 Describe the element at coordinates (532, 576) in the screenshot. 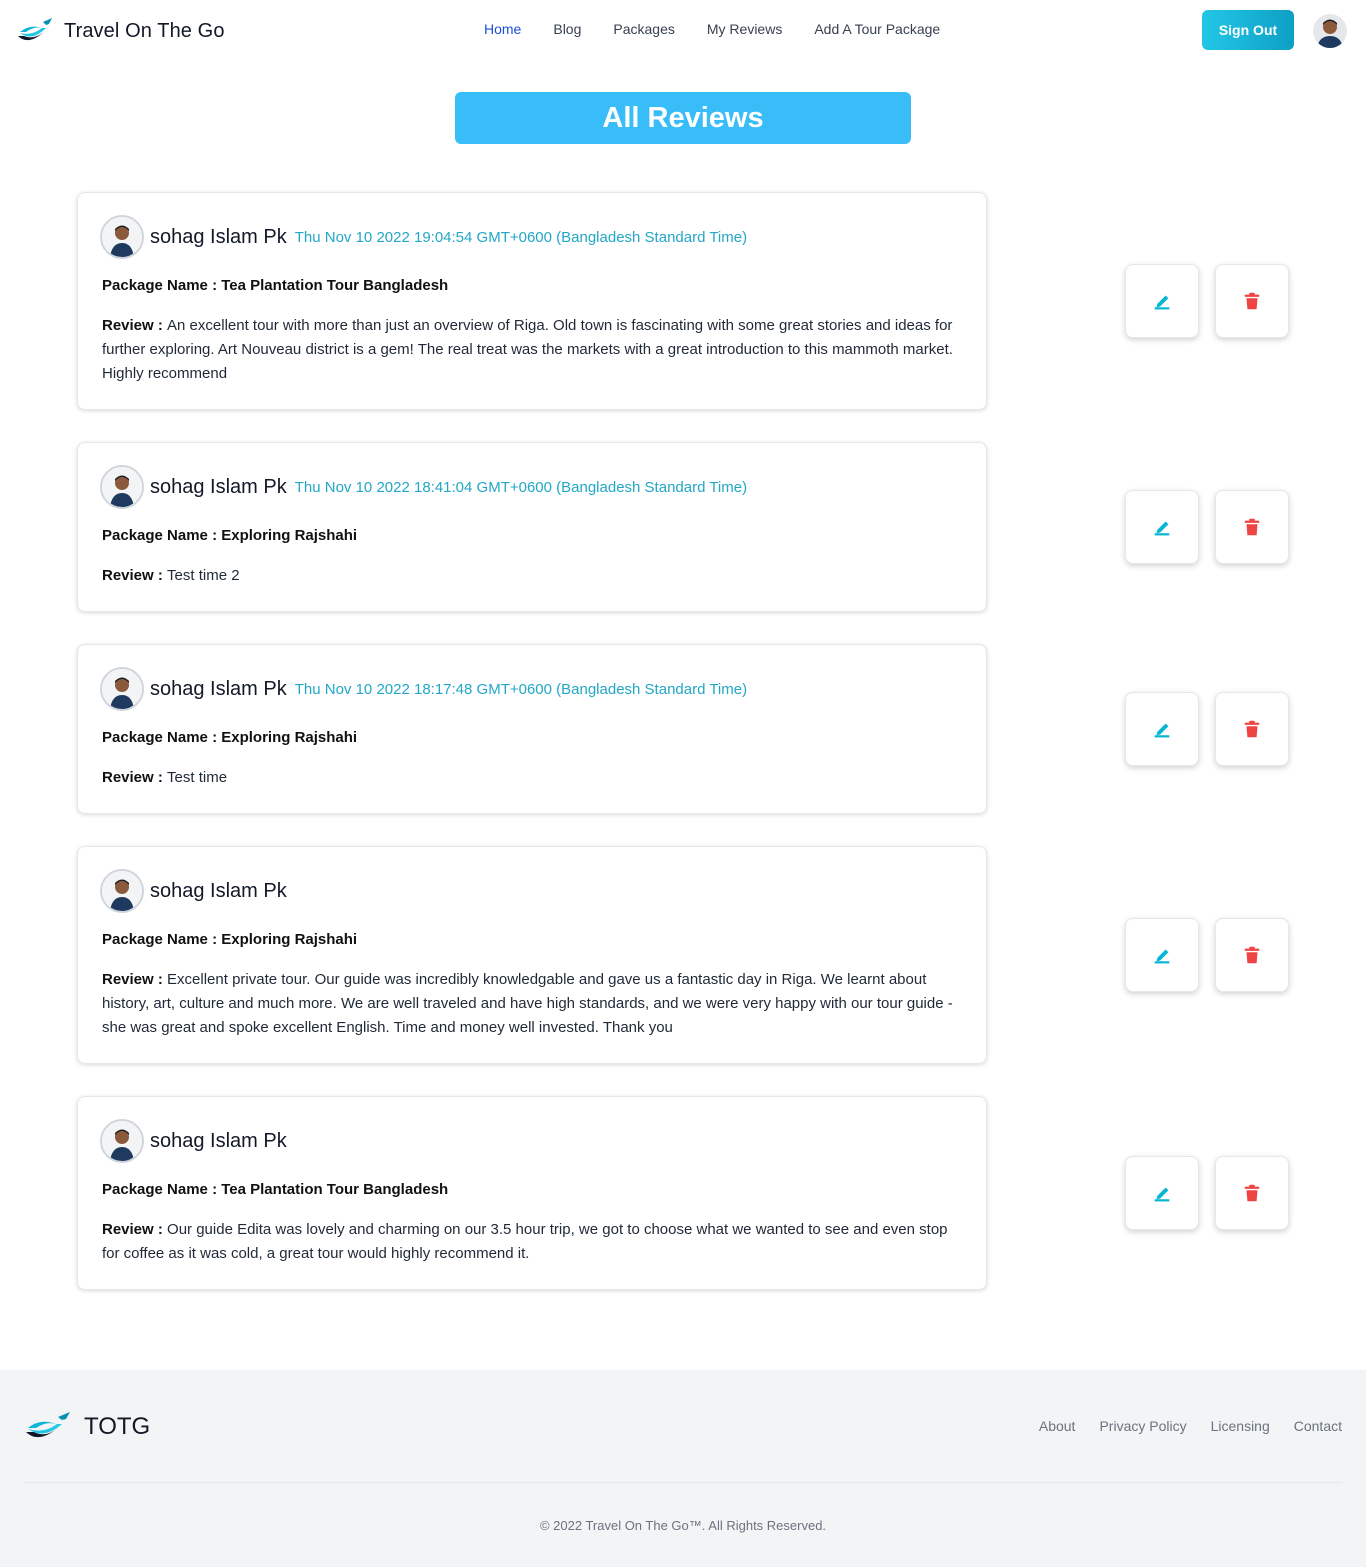

I see `review-text: Review : Test time 2` at that location.